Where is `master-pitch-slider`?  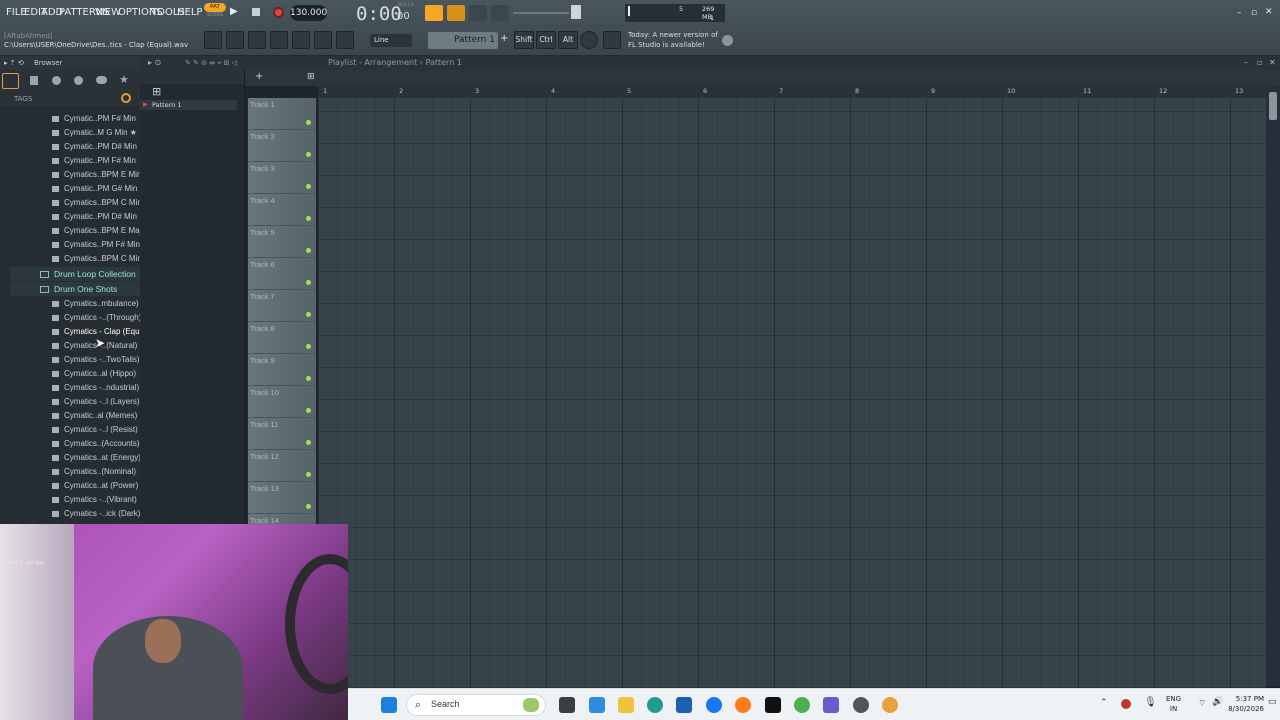 master-pitch-slider is located at coordinates (541, 13).